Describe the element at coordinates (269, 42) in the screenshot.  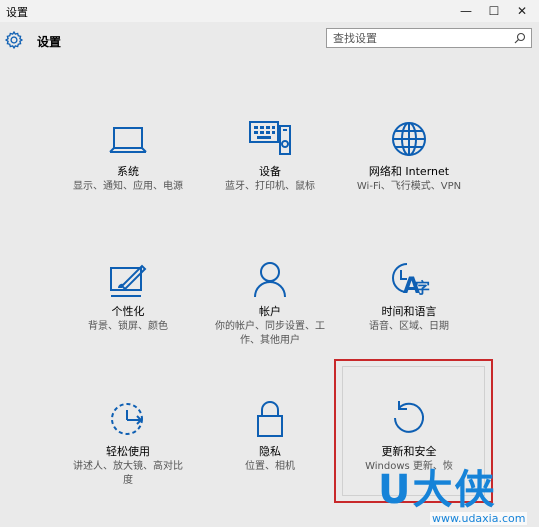
I see `settings-header: 设置` at that location.